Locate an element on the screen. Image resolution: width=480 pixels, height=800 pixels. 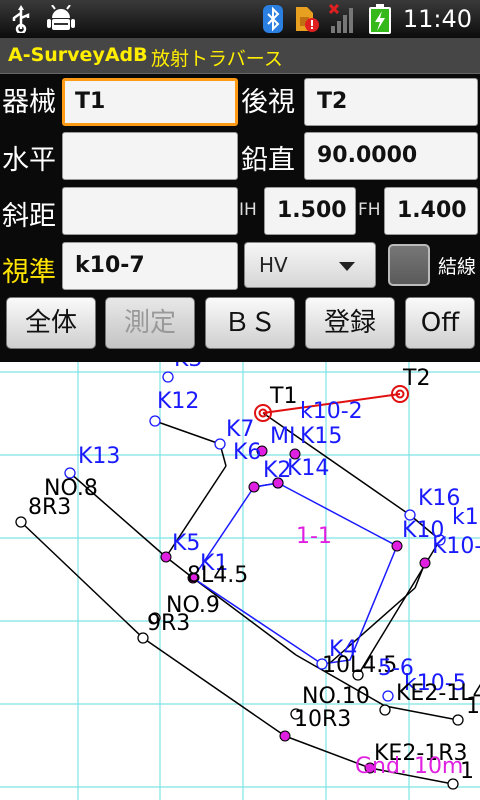
title-bar: A-SurveyAdB 放射トラバース is located at coordinates (240, 56).